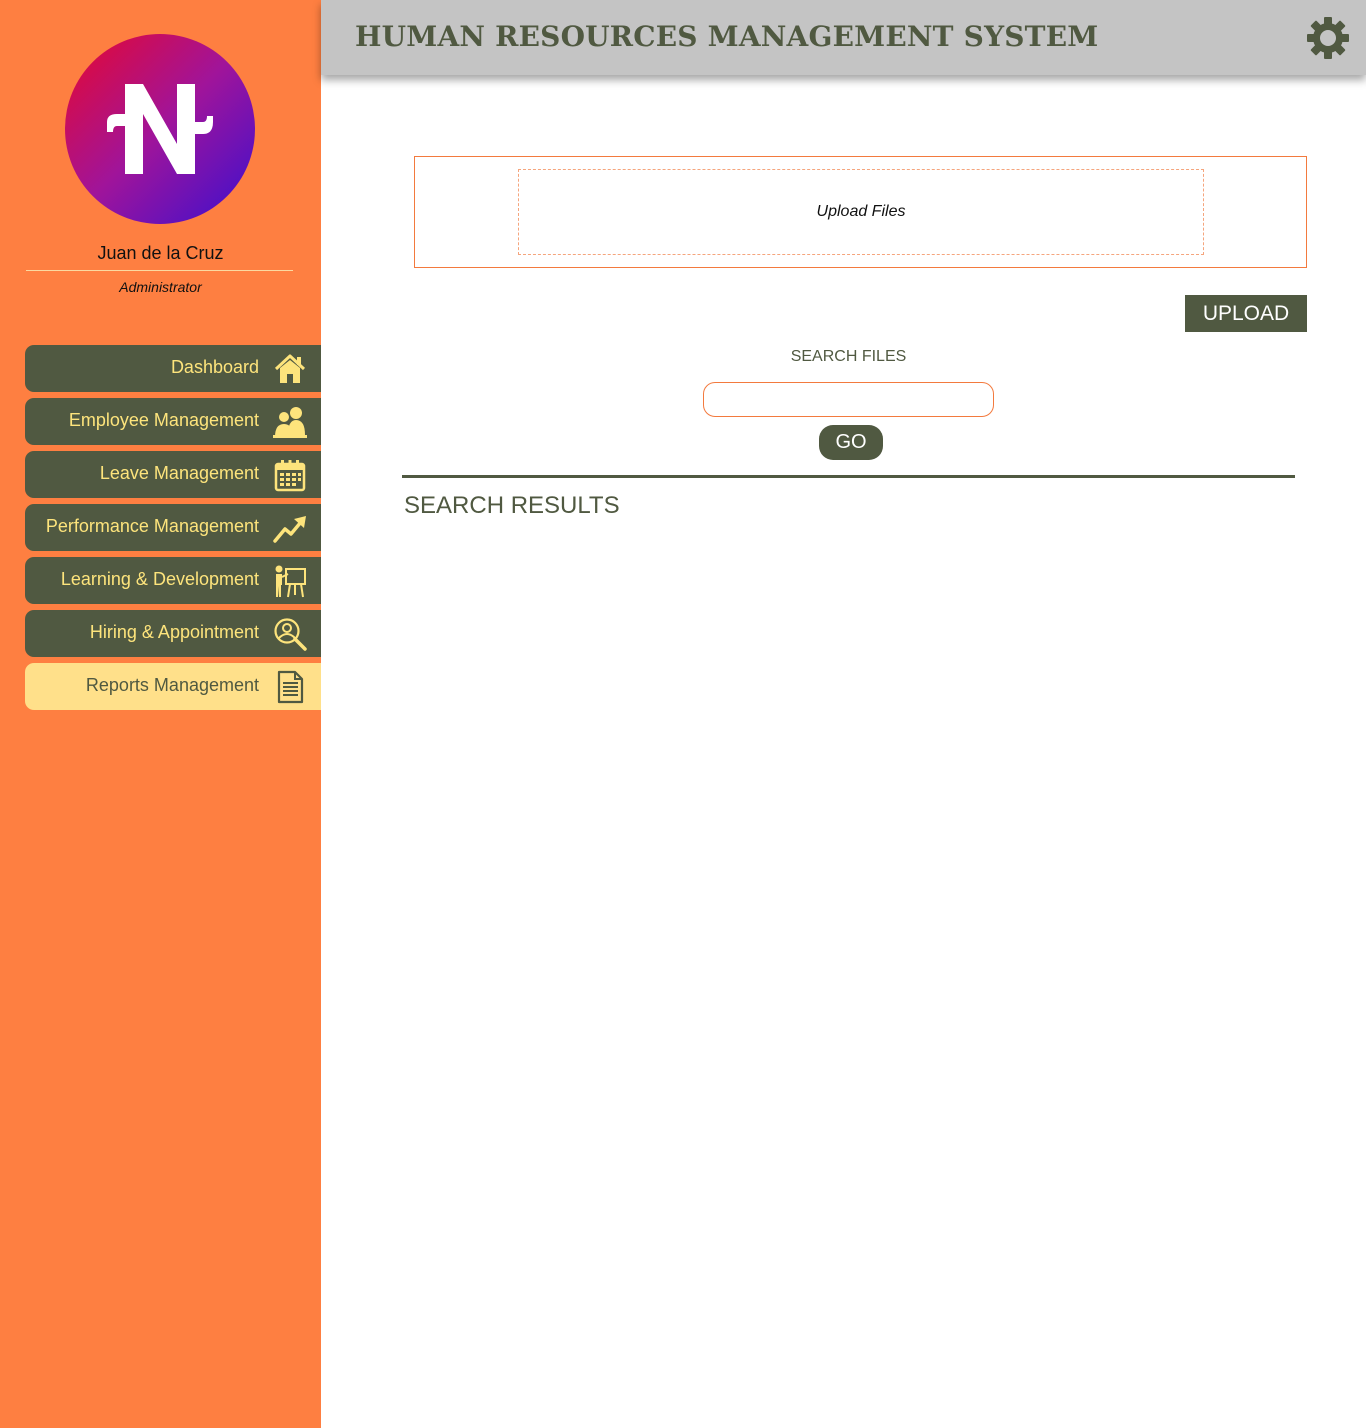 This screenshot has width=1366, height=1428. I want to click on sidebar-item-label: Dashboard, so click(214, 367).